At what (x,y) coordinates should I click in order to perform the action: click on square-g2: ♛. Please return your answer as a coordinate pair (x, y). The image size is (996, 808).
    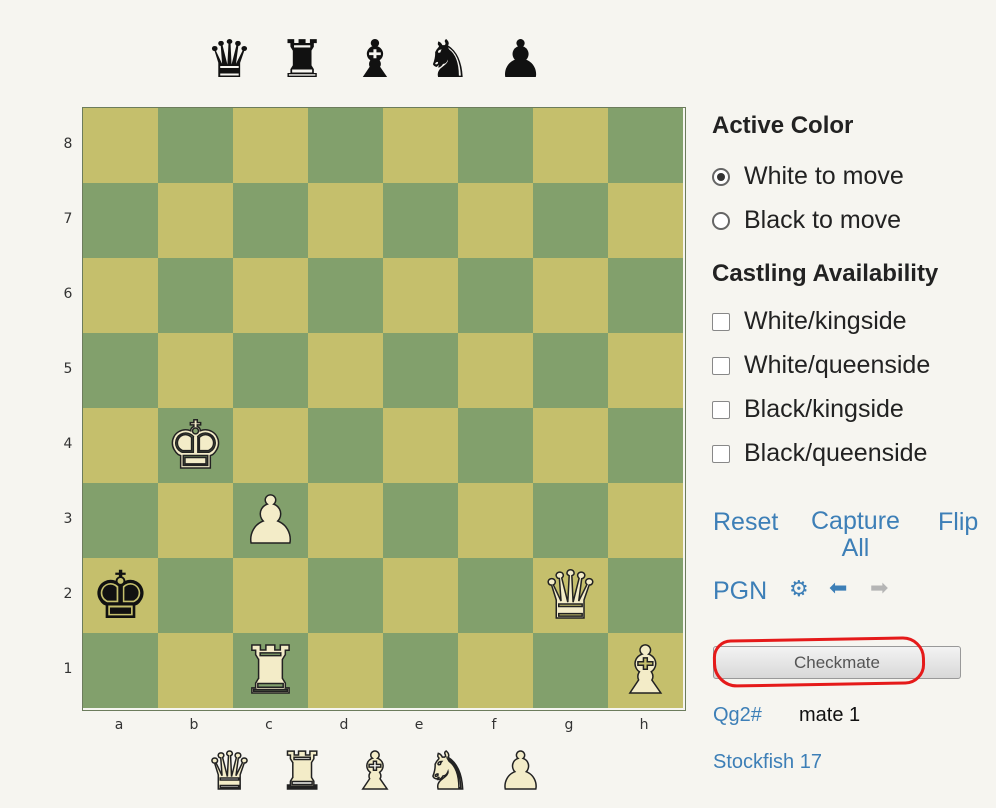
    Looking at the image, I should click on (570, 595).